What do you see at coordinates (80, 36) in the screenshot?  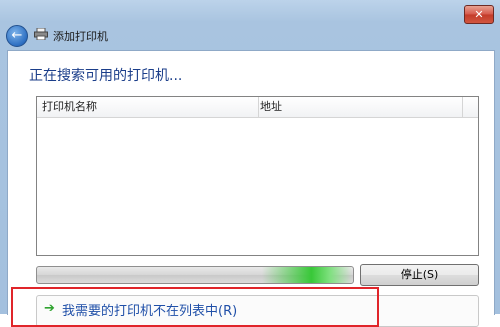 I see `window-title: 添加打印机` at bounding box center [80, 36].